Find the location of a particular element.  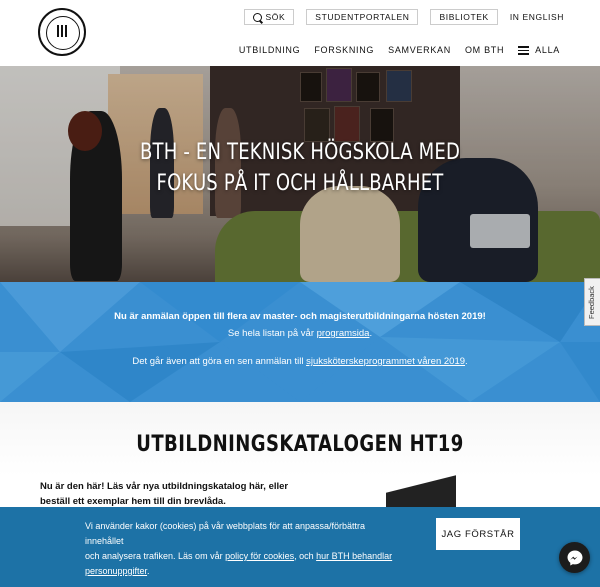

search-label: SÖK is located at coordinates (275, 17).